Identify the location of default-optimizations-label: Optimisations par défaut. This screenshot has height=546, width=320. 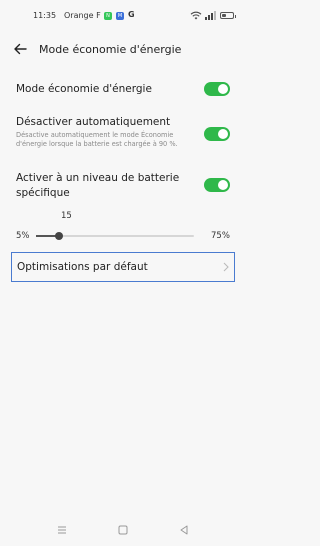
(82, 267).